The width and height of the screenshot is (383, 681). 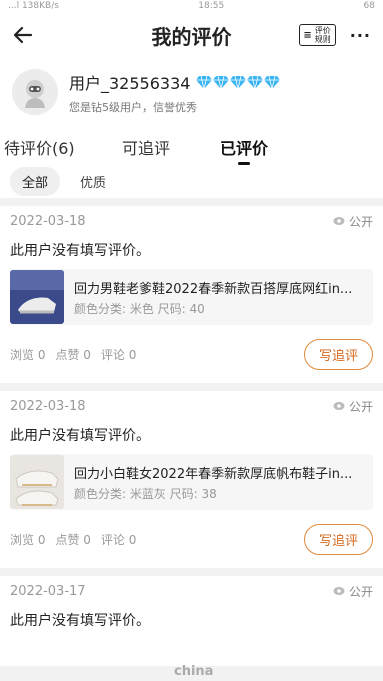 I want to click on filter-quality: 优质, so click(x=93, y=181).